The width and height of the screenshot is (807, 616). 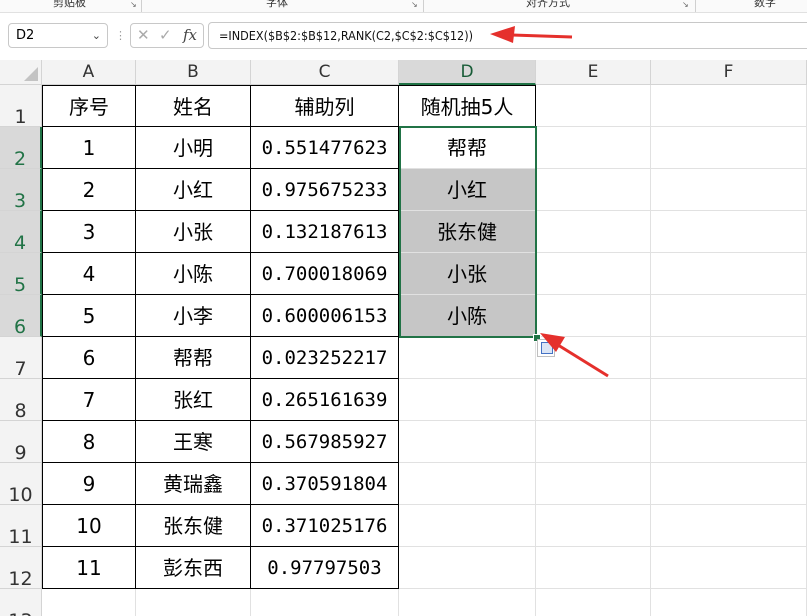 What do you see at coordinates (729, 526) in the screenshot?
I see `cell-F11` at bounding box center [729, 526].